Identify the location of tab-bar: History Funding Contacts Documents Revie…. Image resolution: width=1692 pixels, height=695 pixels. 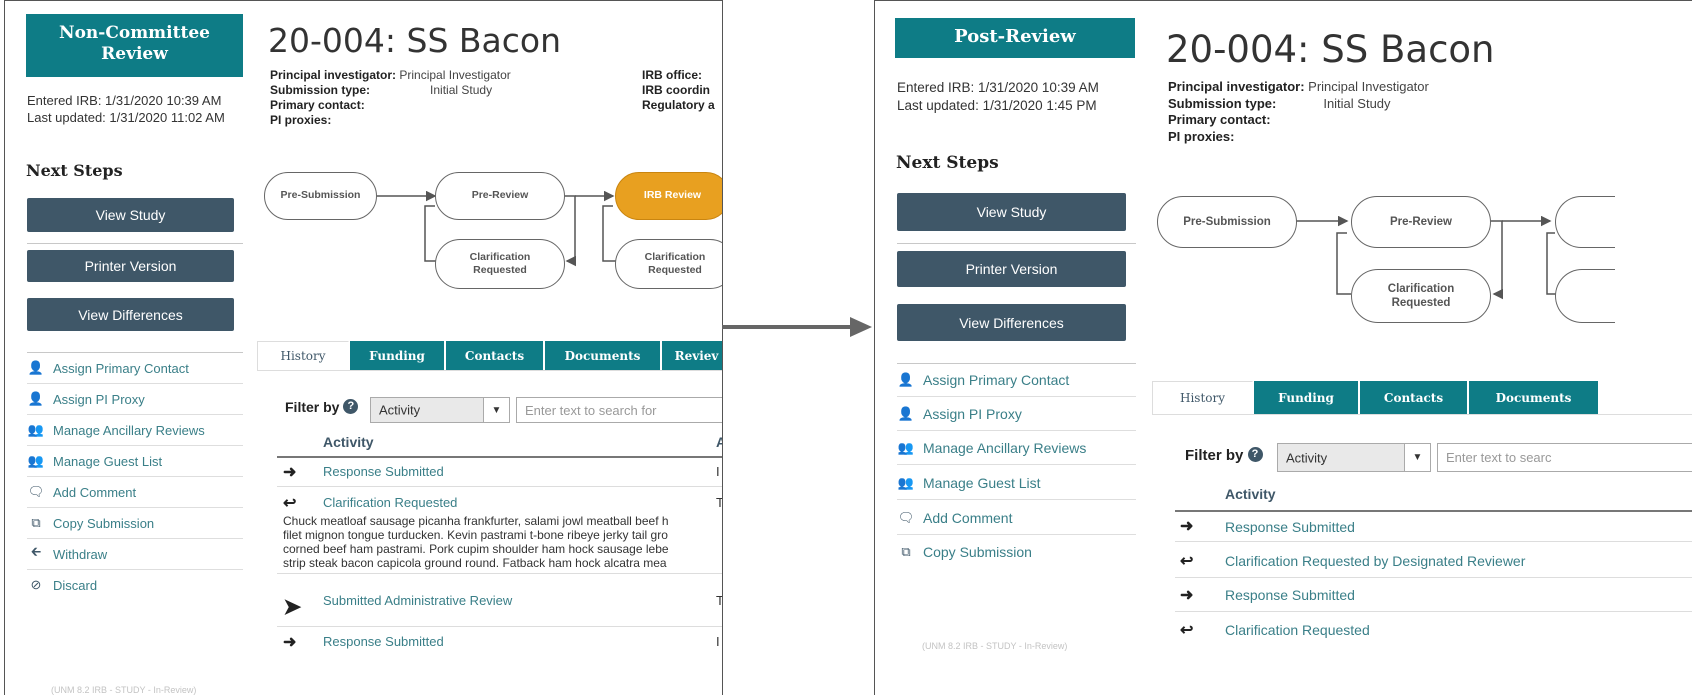
(489, 356).